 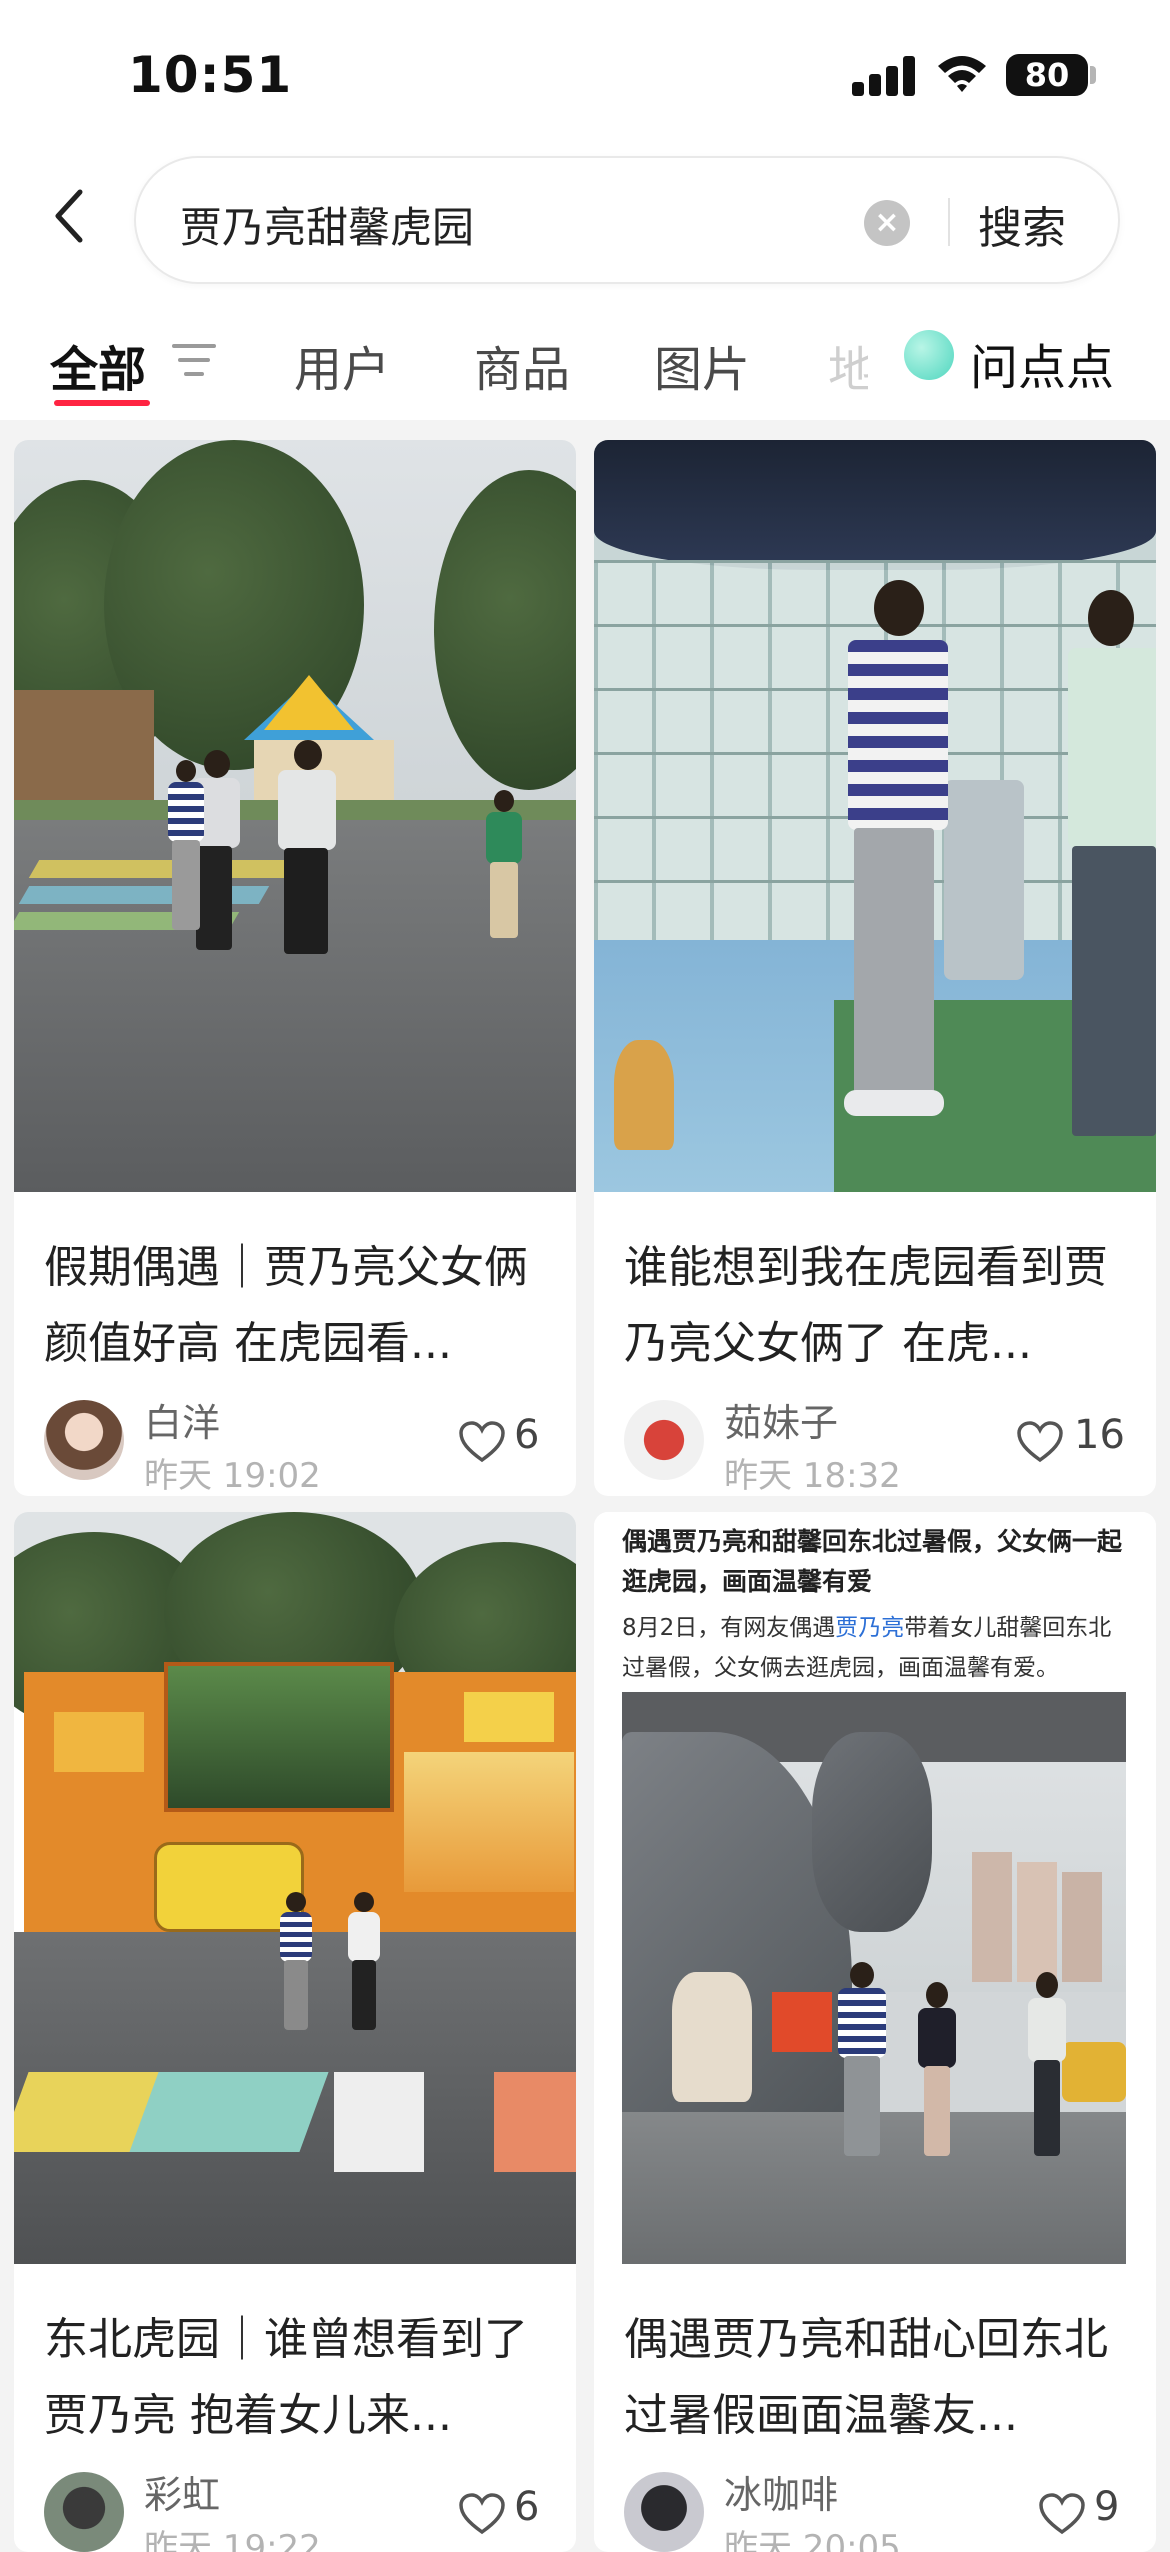 What do you see at coordinates (1107, 2507) in the screenshot?
I see `like-count: 9` at bounding box center [1107, 2507].